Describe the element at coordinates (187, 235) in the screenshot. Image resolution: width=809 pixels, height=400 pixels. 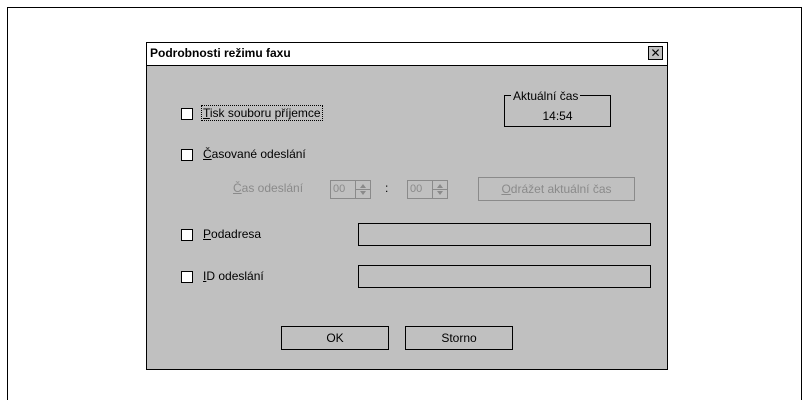
I see `subaddress-checkbox` at that location.